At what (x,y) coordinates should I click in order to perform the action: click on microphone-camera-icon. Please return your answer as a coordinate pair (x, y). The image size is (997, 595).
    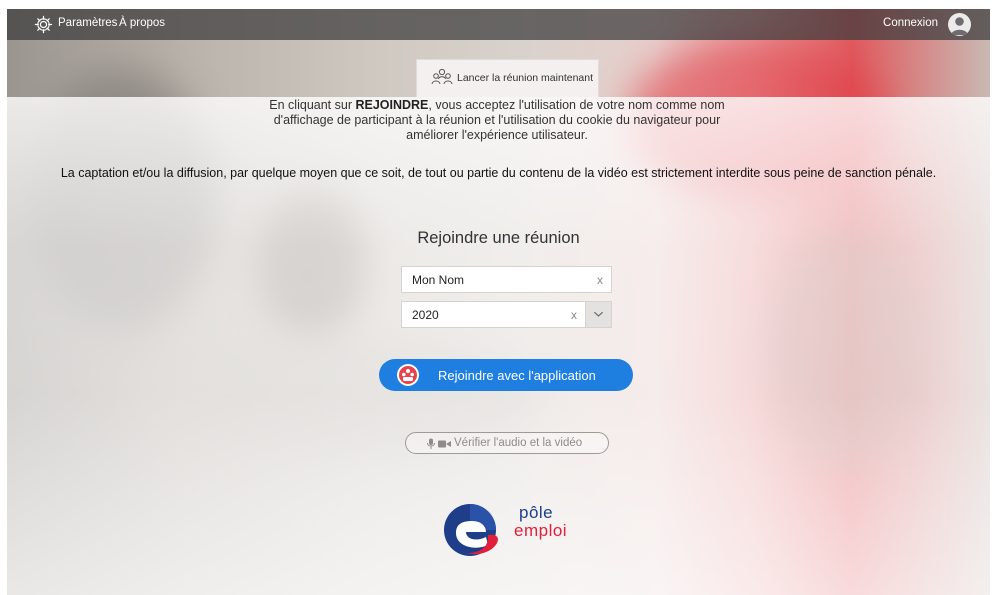
    Looking at the image, I should click on (439, 443).